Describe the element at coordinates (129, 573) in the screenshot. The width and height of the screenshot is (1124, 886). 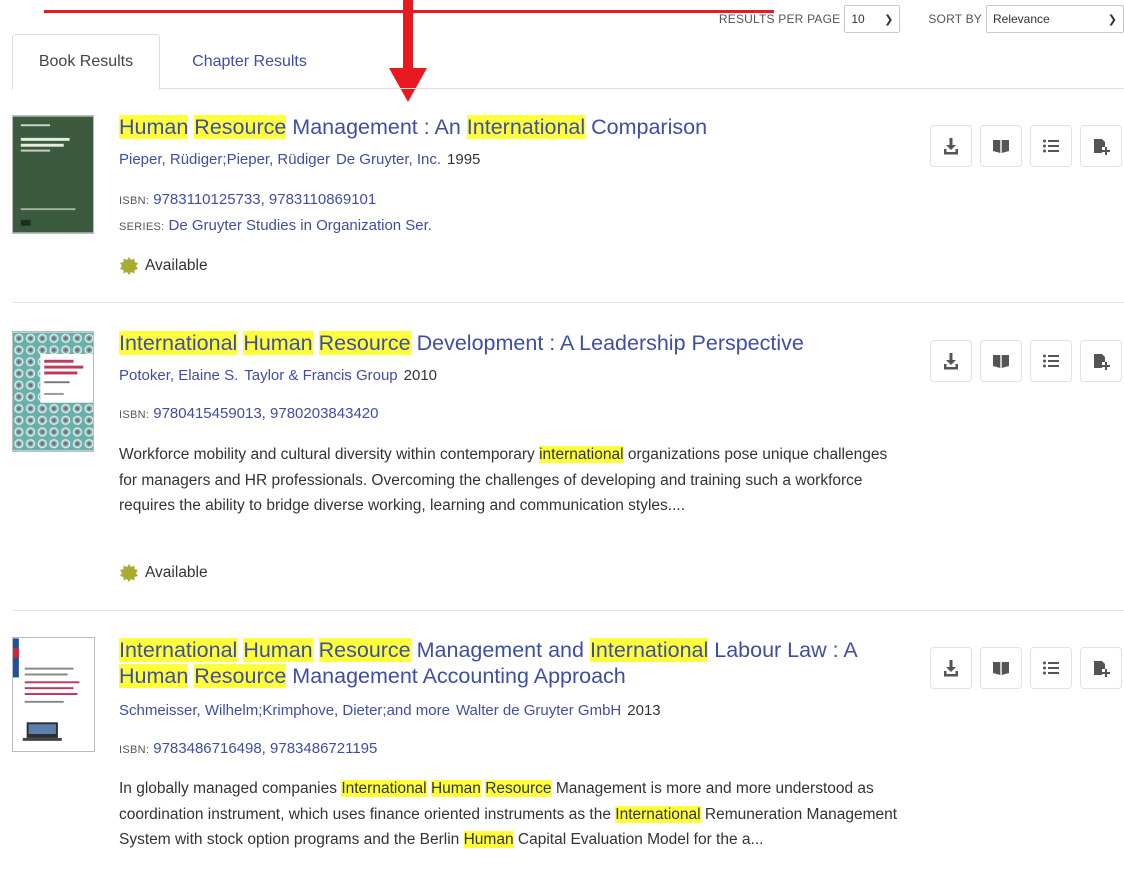
I see `available-badge-icon` at that location.